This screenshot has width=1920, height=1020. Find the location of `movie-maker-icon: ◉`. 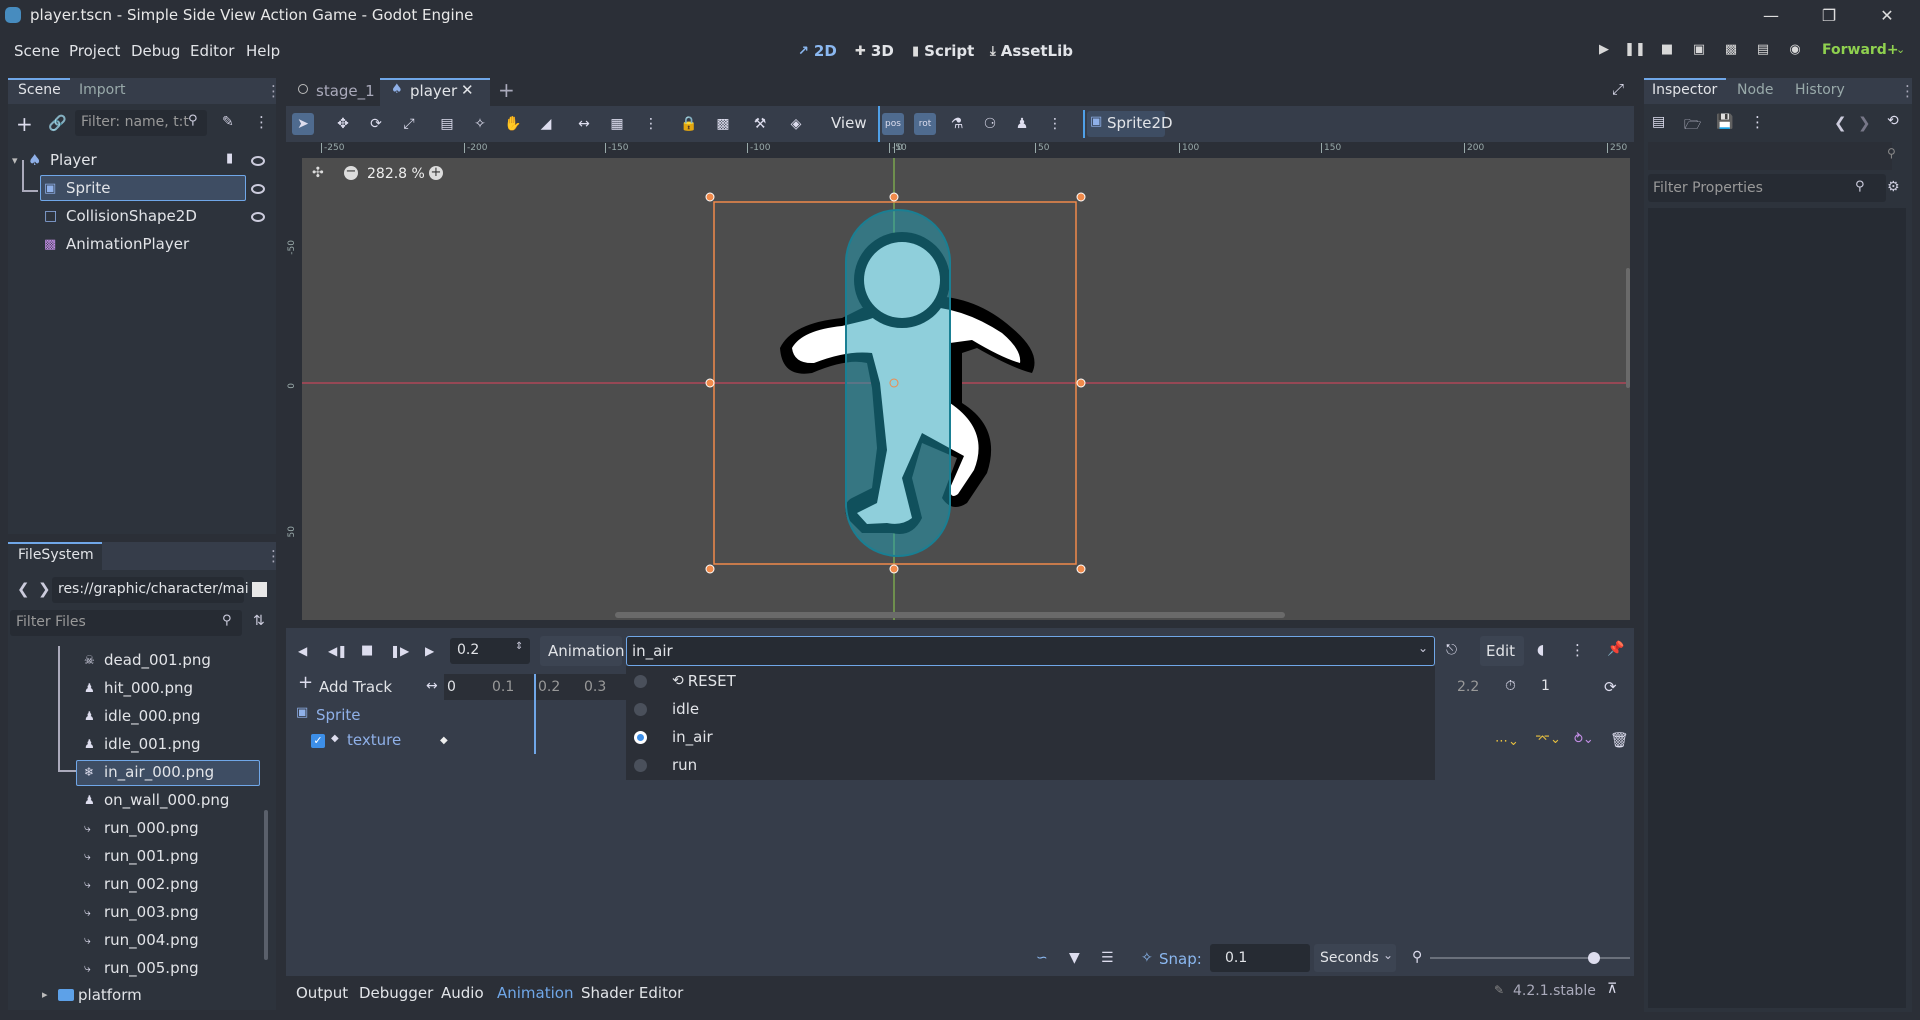

movie-maker-icon: ◉ is located at coordinates (1795, 52).